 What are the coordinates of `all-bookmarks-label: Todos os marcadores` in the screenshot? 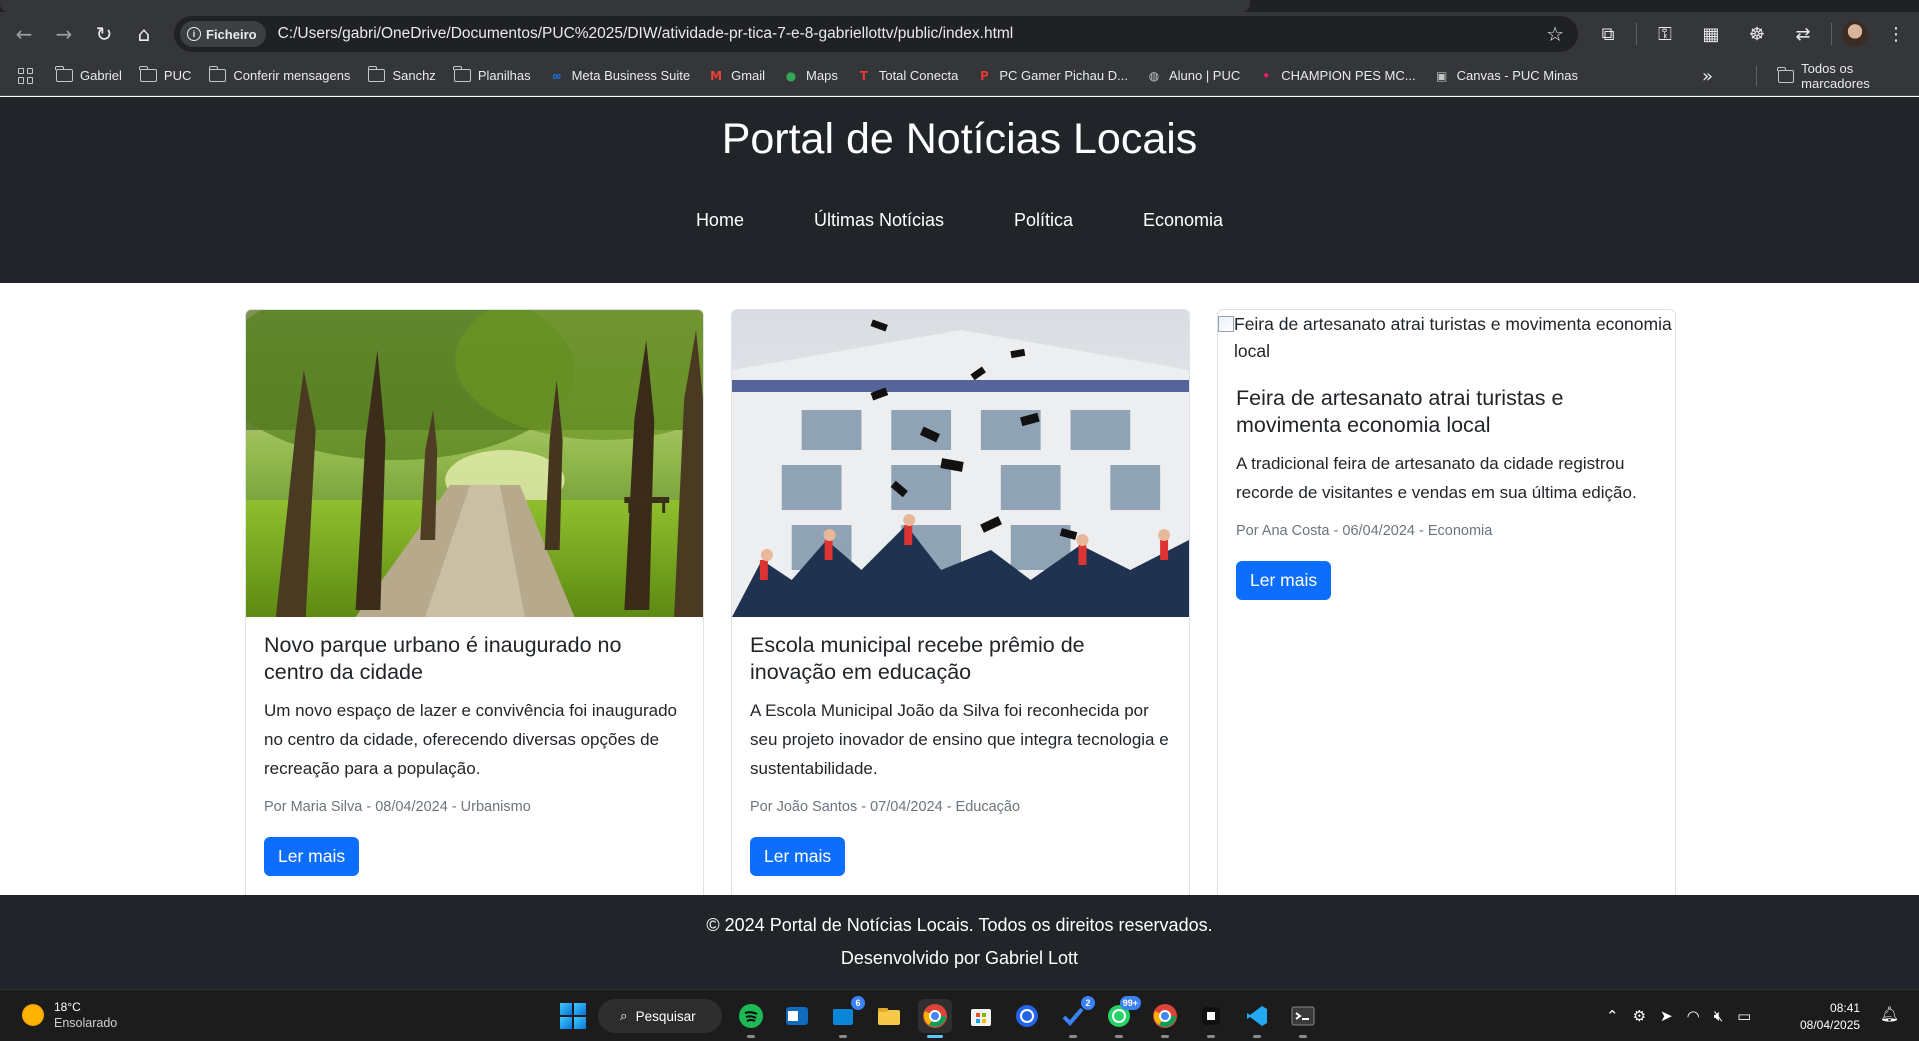 It's located at (1835, 76).